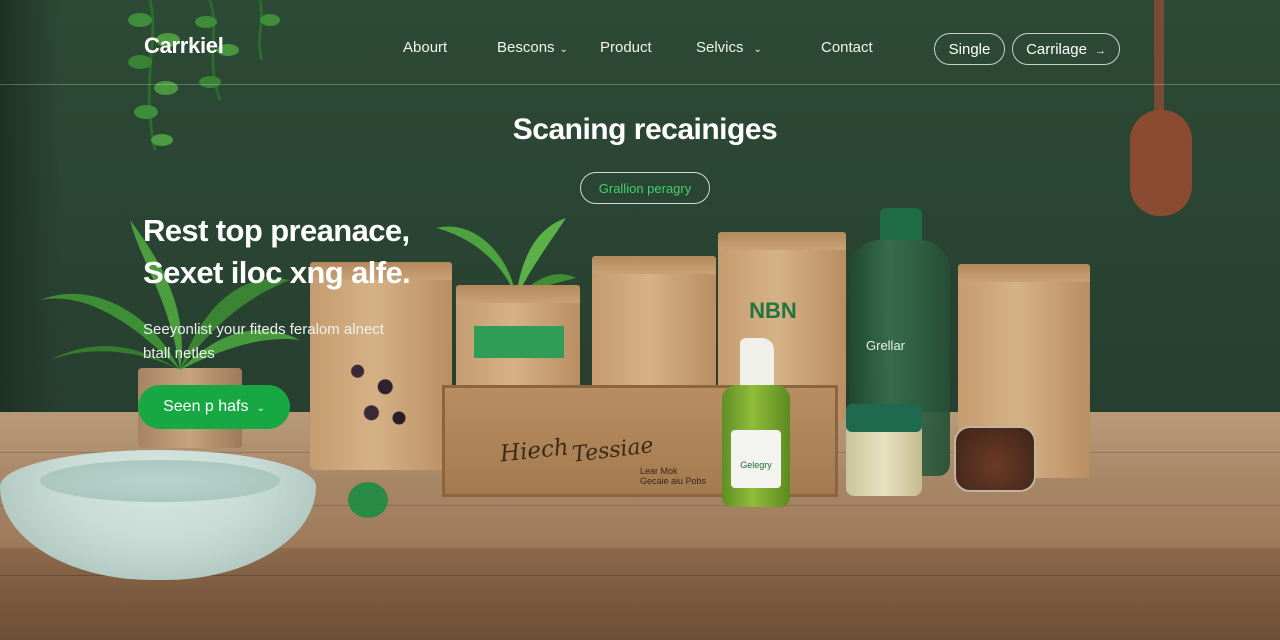  What do you see at coordinates (160, 481) in the screenshot?
I see `bowl-inner` at bounding box center [160, 481].